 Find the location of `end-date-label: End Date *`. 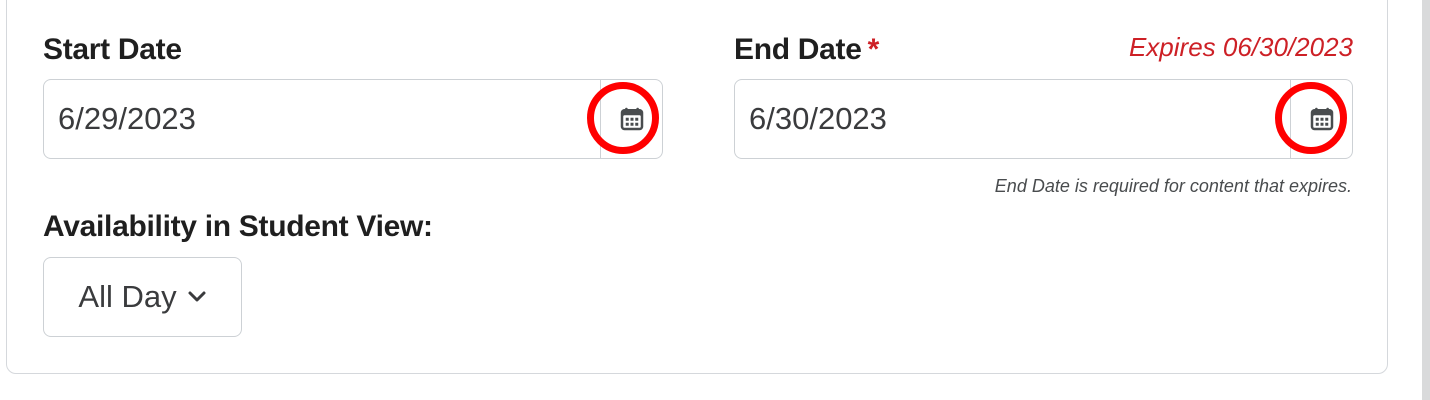

end-date-label: End Date * is located at coordinates (806, 50).